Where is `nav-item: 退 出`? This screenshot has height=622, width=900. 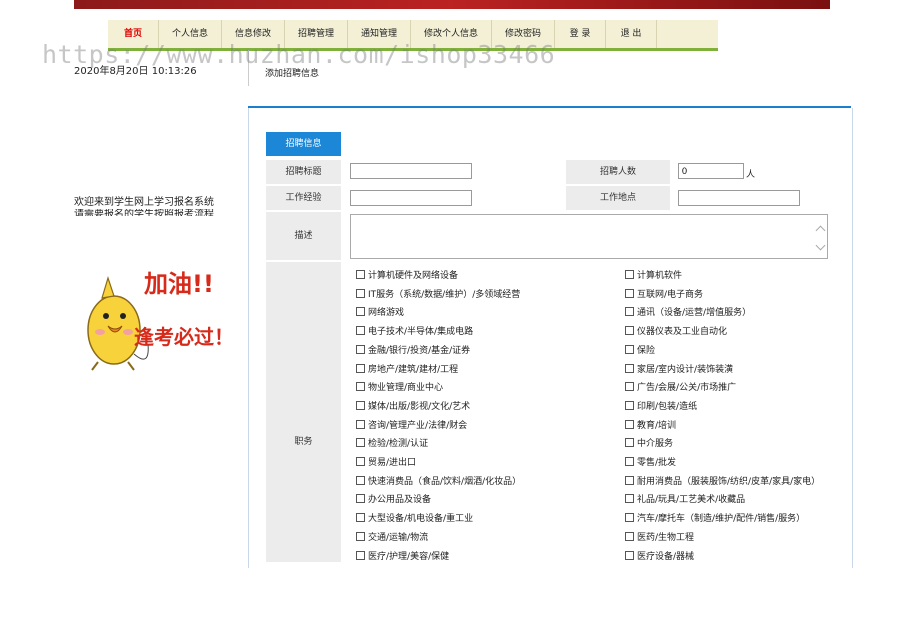
nav-item: 退 出 is located at coordinates (631, 34).